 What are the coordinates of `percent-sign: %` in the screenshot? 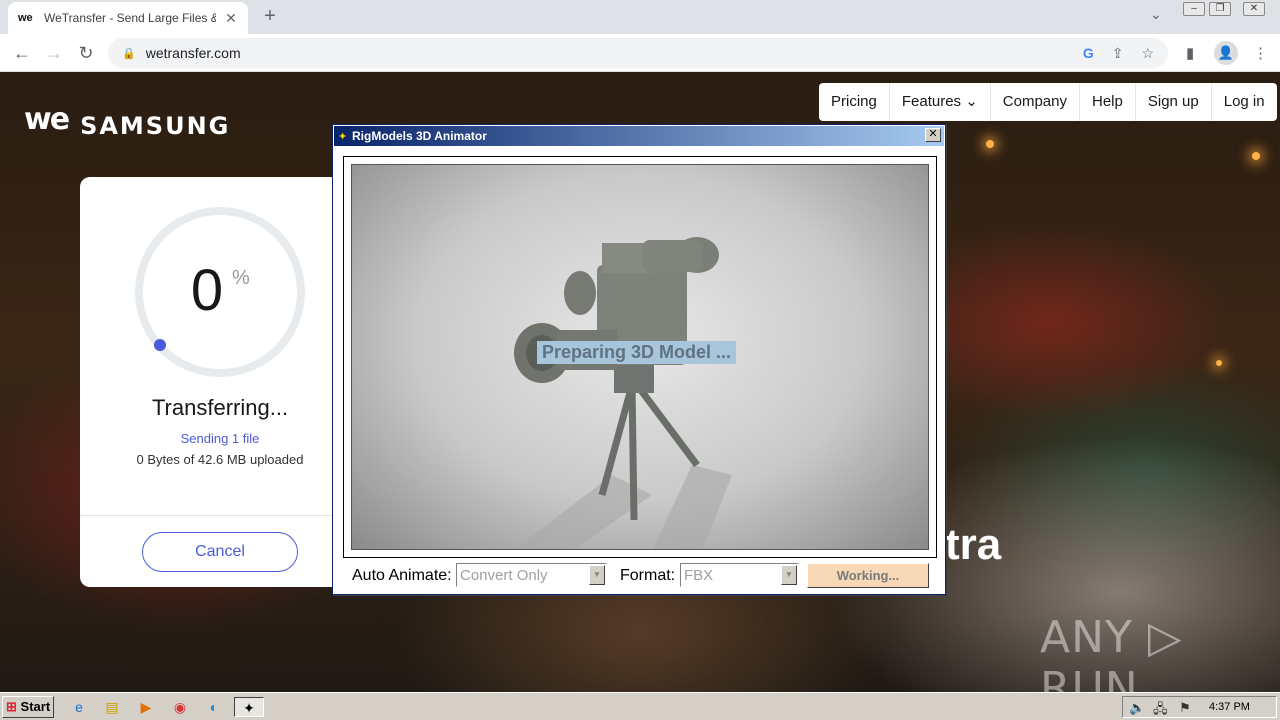 It's located at (241, 278).